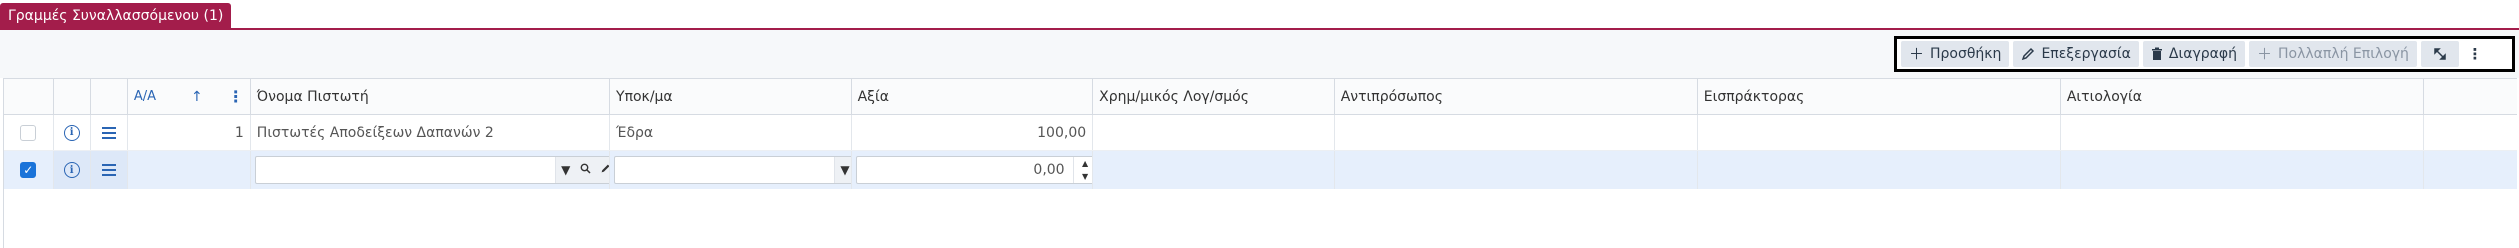 The width and height of the screenshot is (2519, 248). Describe the element at coordinates (1879, 170) in the screenshot. I see `cell-collector-edit` at that location.